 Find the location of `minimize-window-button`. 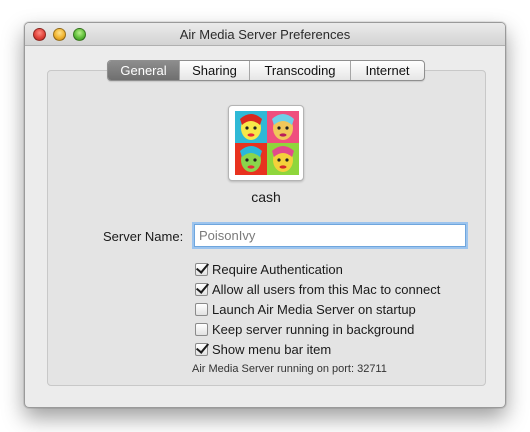

minimize-window-button is located at coordinates (59, 34).